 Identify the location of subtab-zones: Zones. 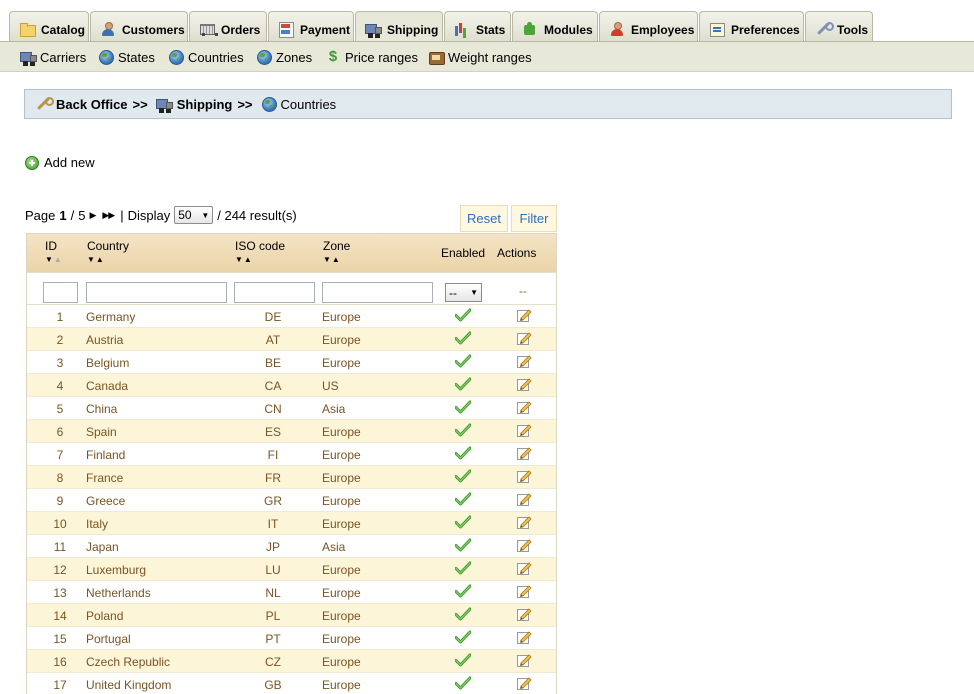
(284, 57).